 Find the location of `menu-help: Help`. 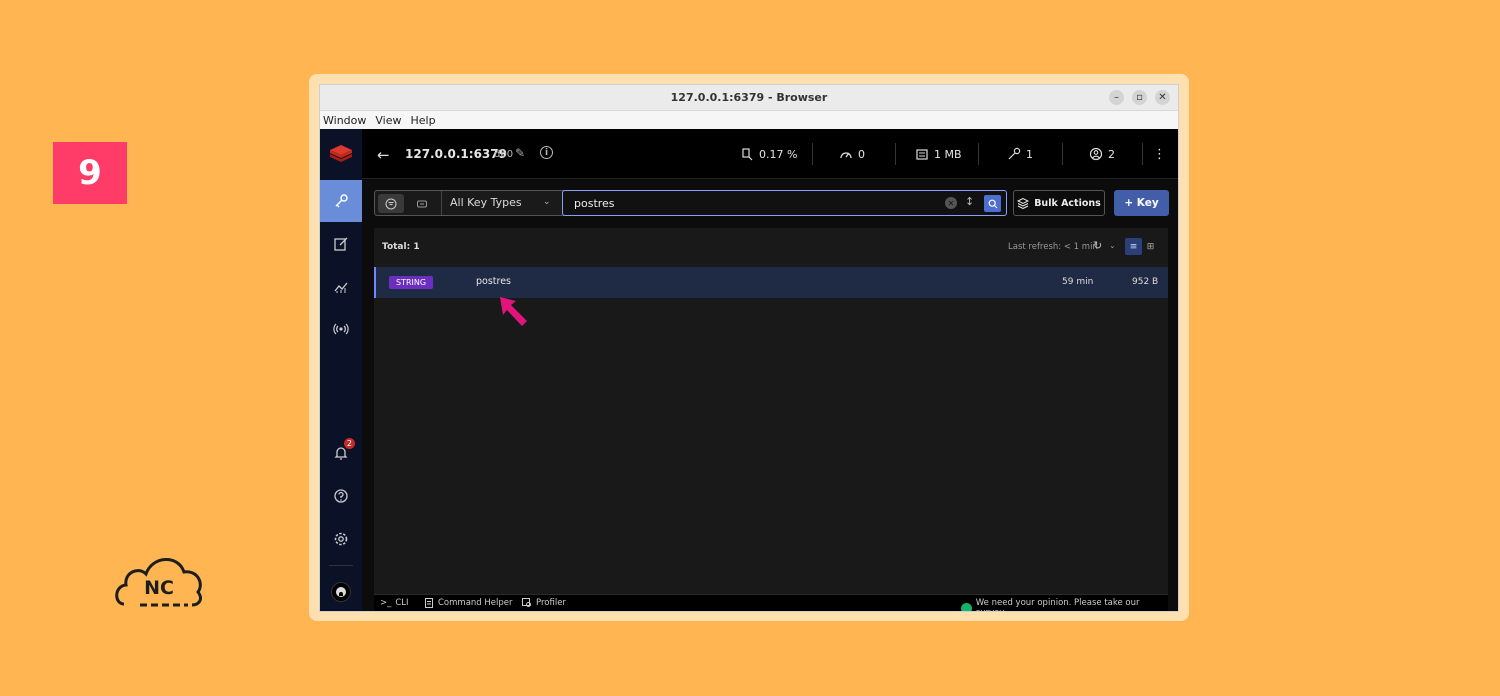

menu-help: Help is located at coordinates (422, 120).